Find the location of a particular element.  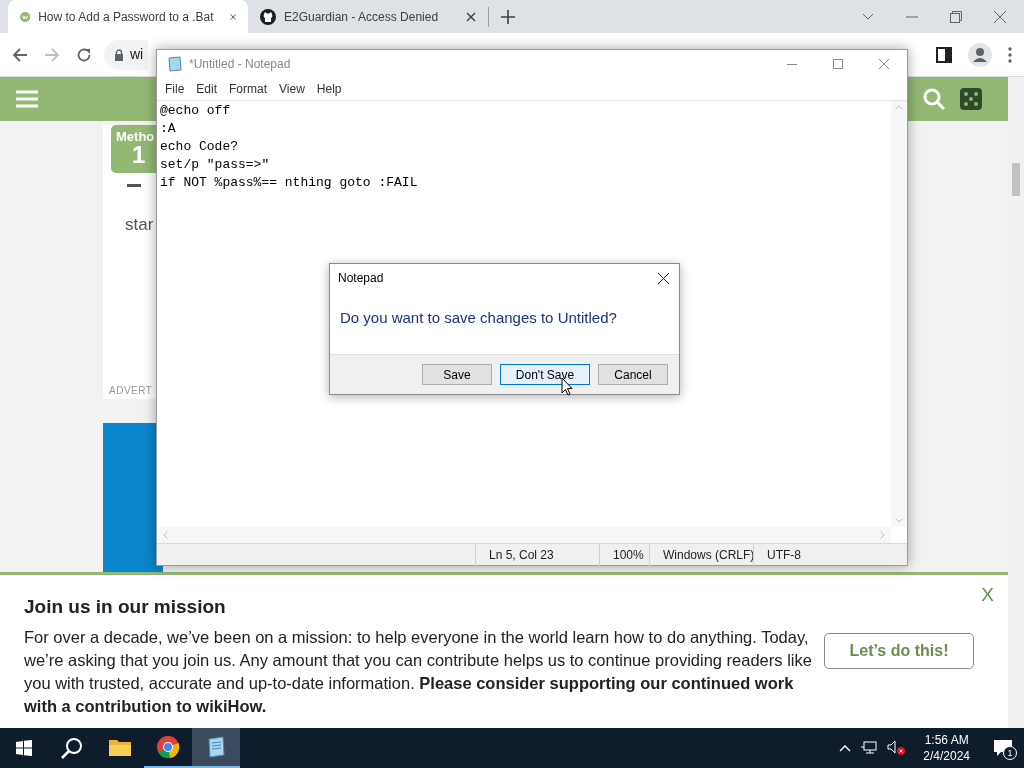

status-text: Windows (CRLF) is located at coordinates (701, 554).